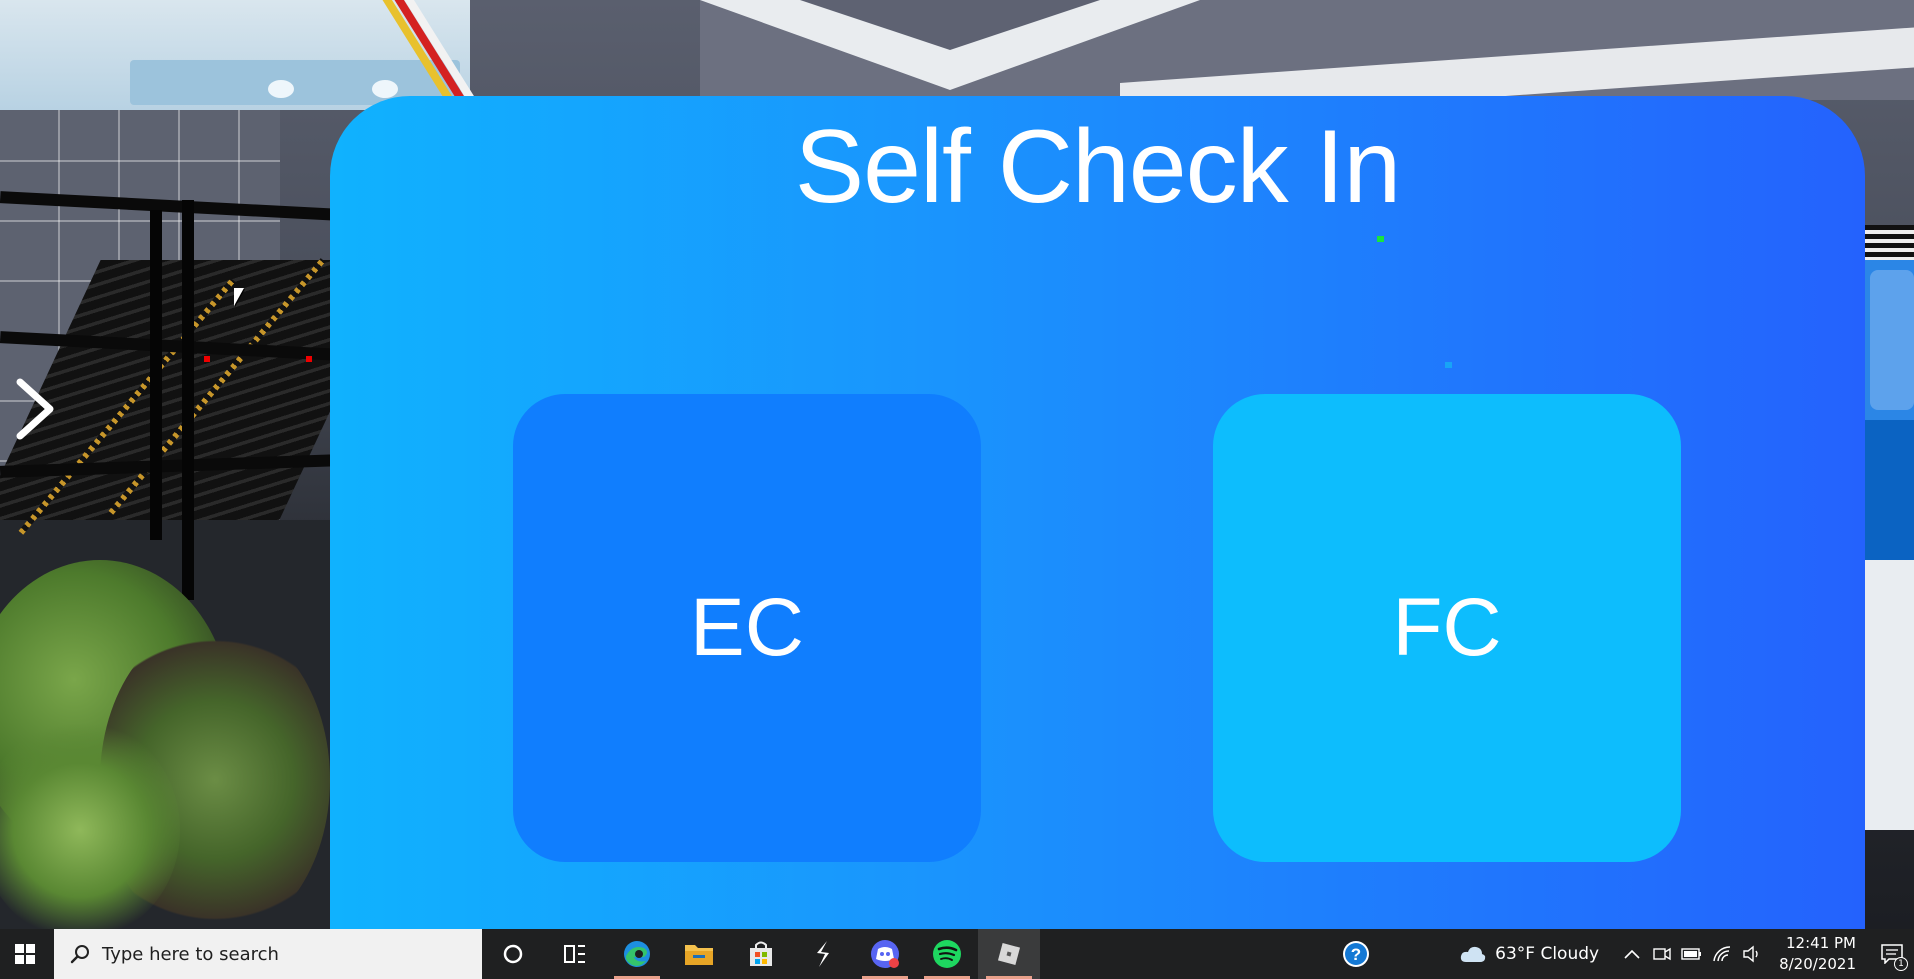  I want to click on start-button, so click(25, 954).